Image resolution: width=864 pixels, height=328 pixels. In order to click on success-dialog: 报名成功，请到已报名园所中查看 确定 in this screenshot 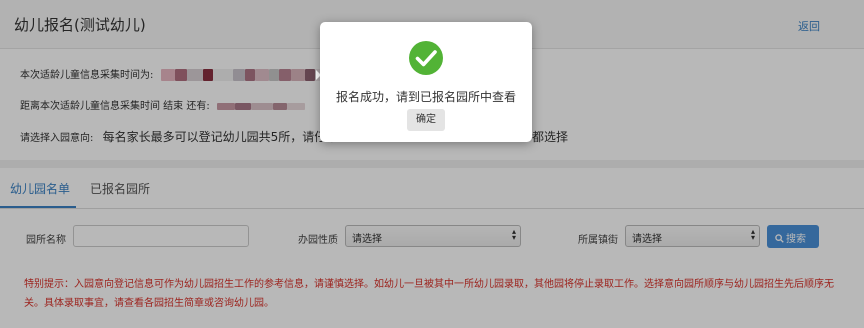, I will do `click(426, 82)`.